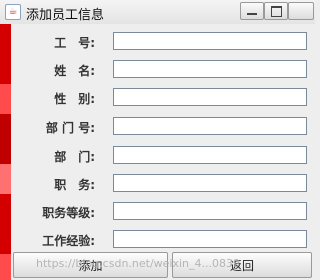 Image resolution: width=320 pixels, height=280 pixels. Describe the element at coordinates (74, 99) in the screenshot. I see `gender-label: 性 别:` at that location.